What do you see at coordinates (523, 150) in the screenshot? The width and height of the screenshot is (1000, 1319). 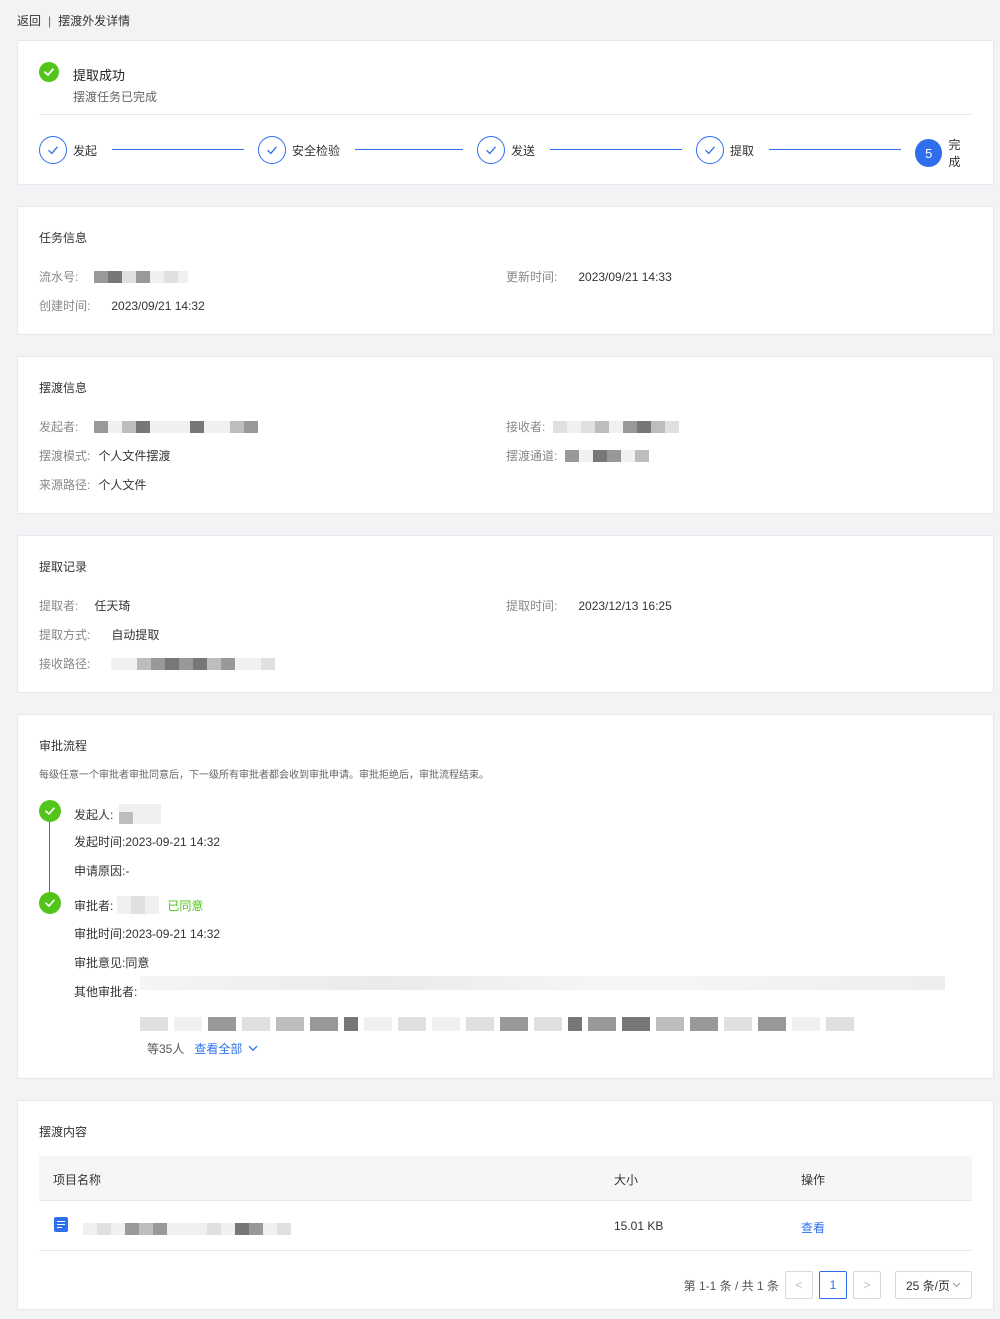 I see `step-label: 发送` at bounding box center [523, 150].